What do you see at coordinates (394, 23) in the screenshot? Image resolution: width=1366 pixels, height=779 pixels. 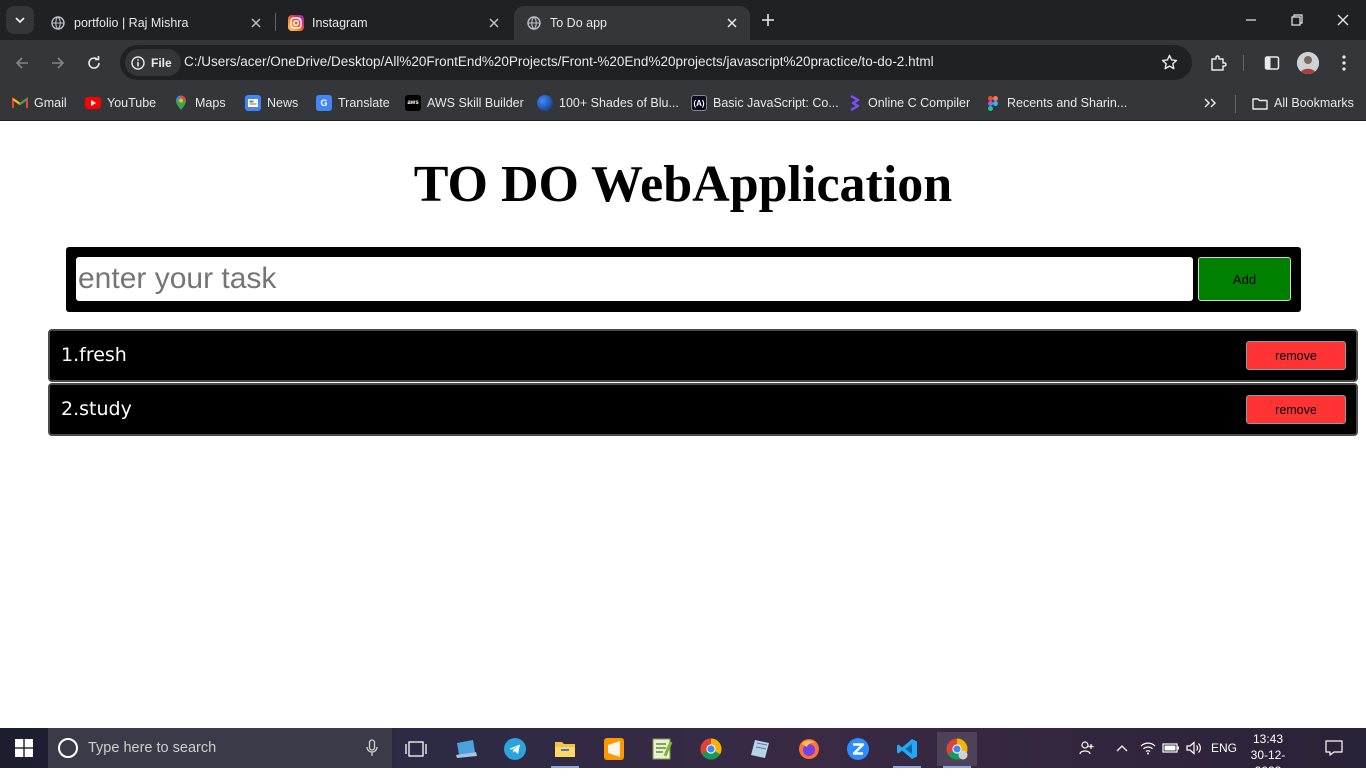 I see `tab-instagram: Instagram` at bounding box center [394, 23].